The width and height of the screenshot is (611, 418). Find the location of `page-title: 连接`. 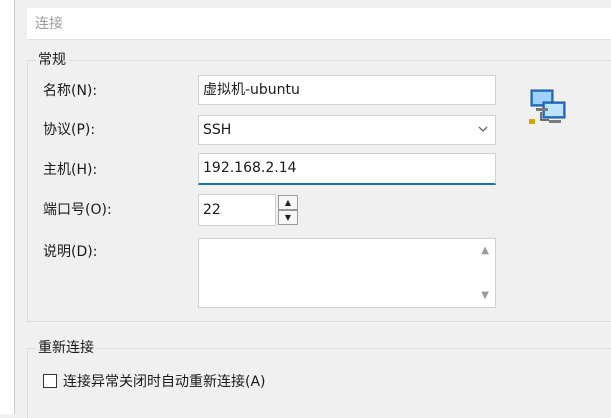

page-title: 连接 is located at coordinates (319, 24).